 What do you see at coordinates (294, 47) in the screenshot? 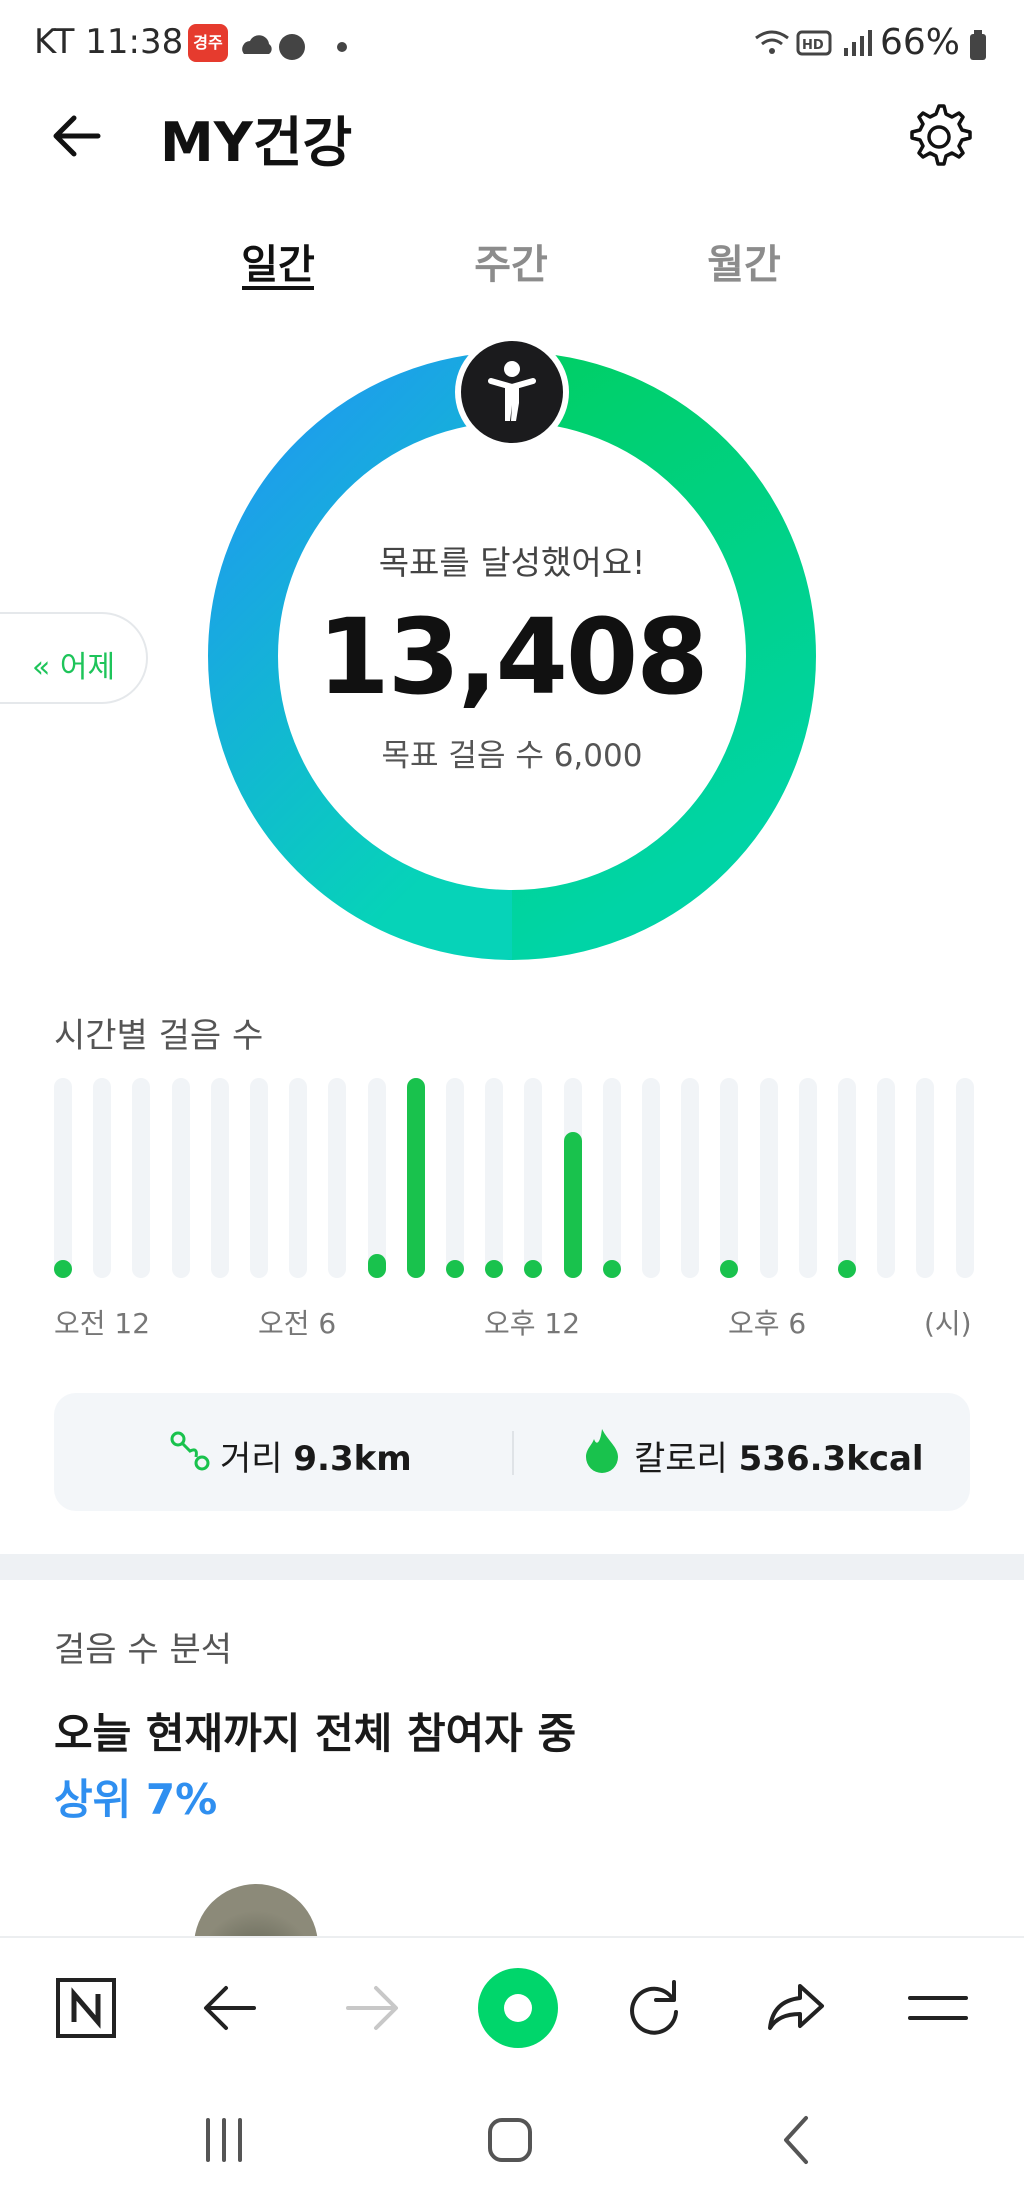
I see `status-weather-icons` at bounding box center [294, 47].